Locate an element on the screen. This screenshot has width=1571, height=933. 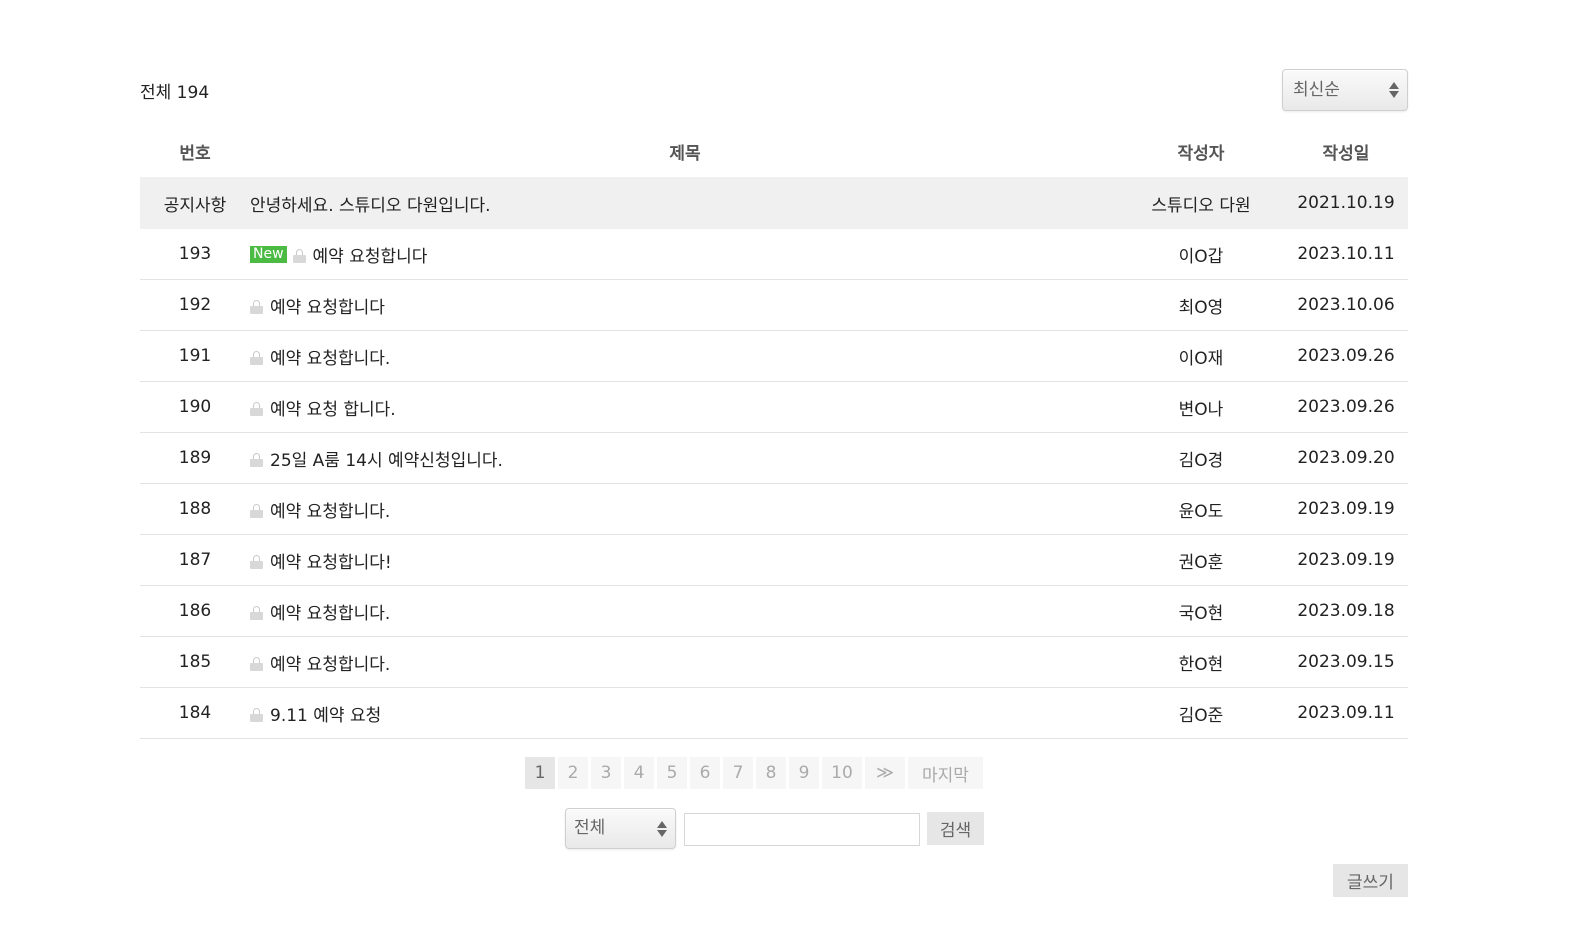
page-link-8: 8 is located at coordinates (771, 773).